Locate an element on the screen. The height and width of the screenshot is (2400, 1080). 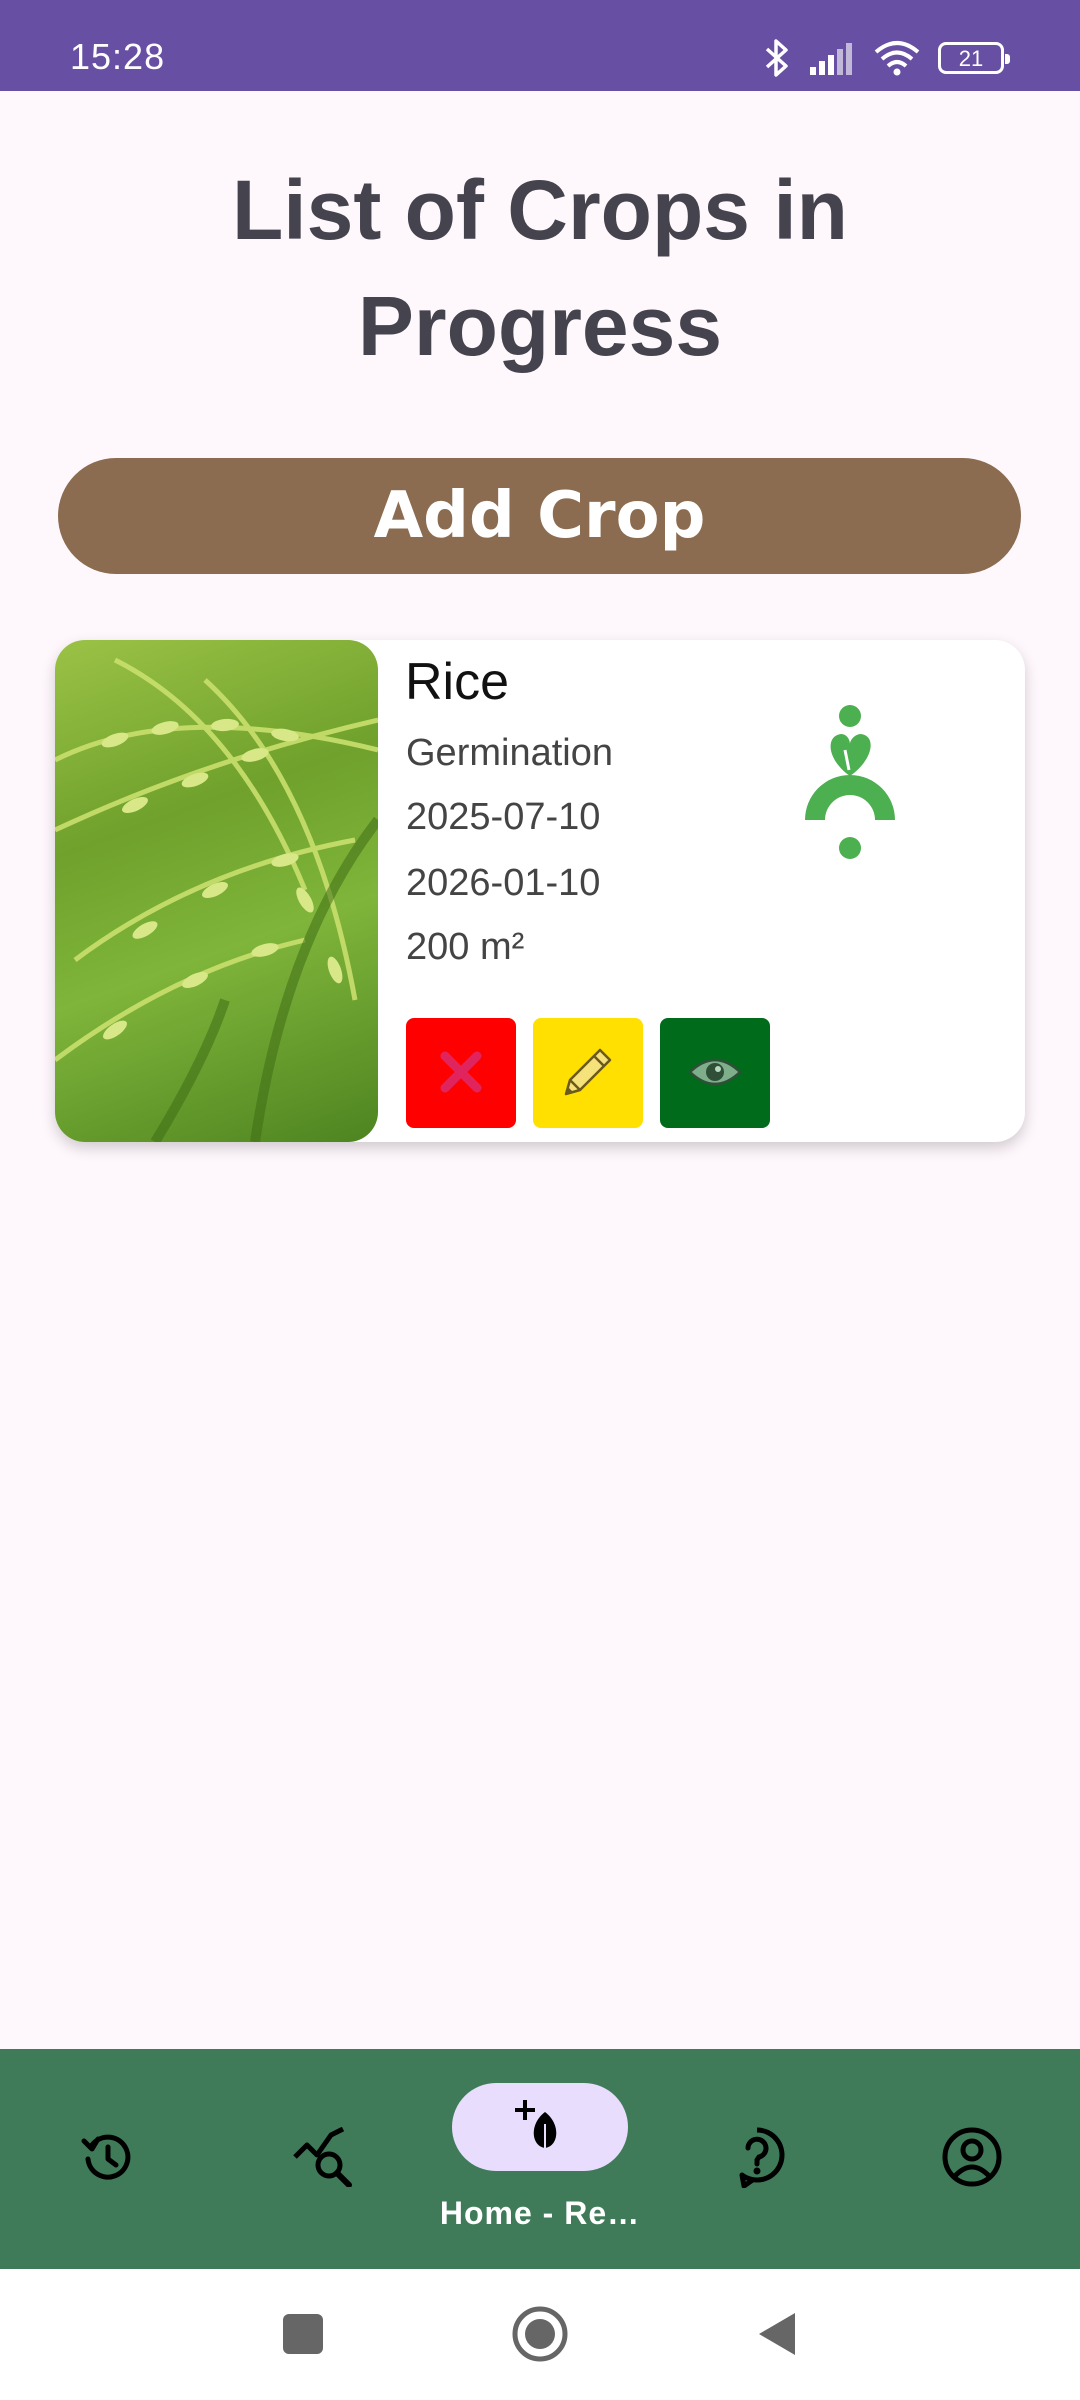
nav-home-pill is located at coordinates (540, 2127).